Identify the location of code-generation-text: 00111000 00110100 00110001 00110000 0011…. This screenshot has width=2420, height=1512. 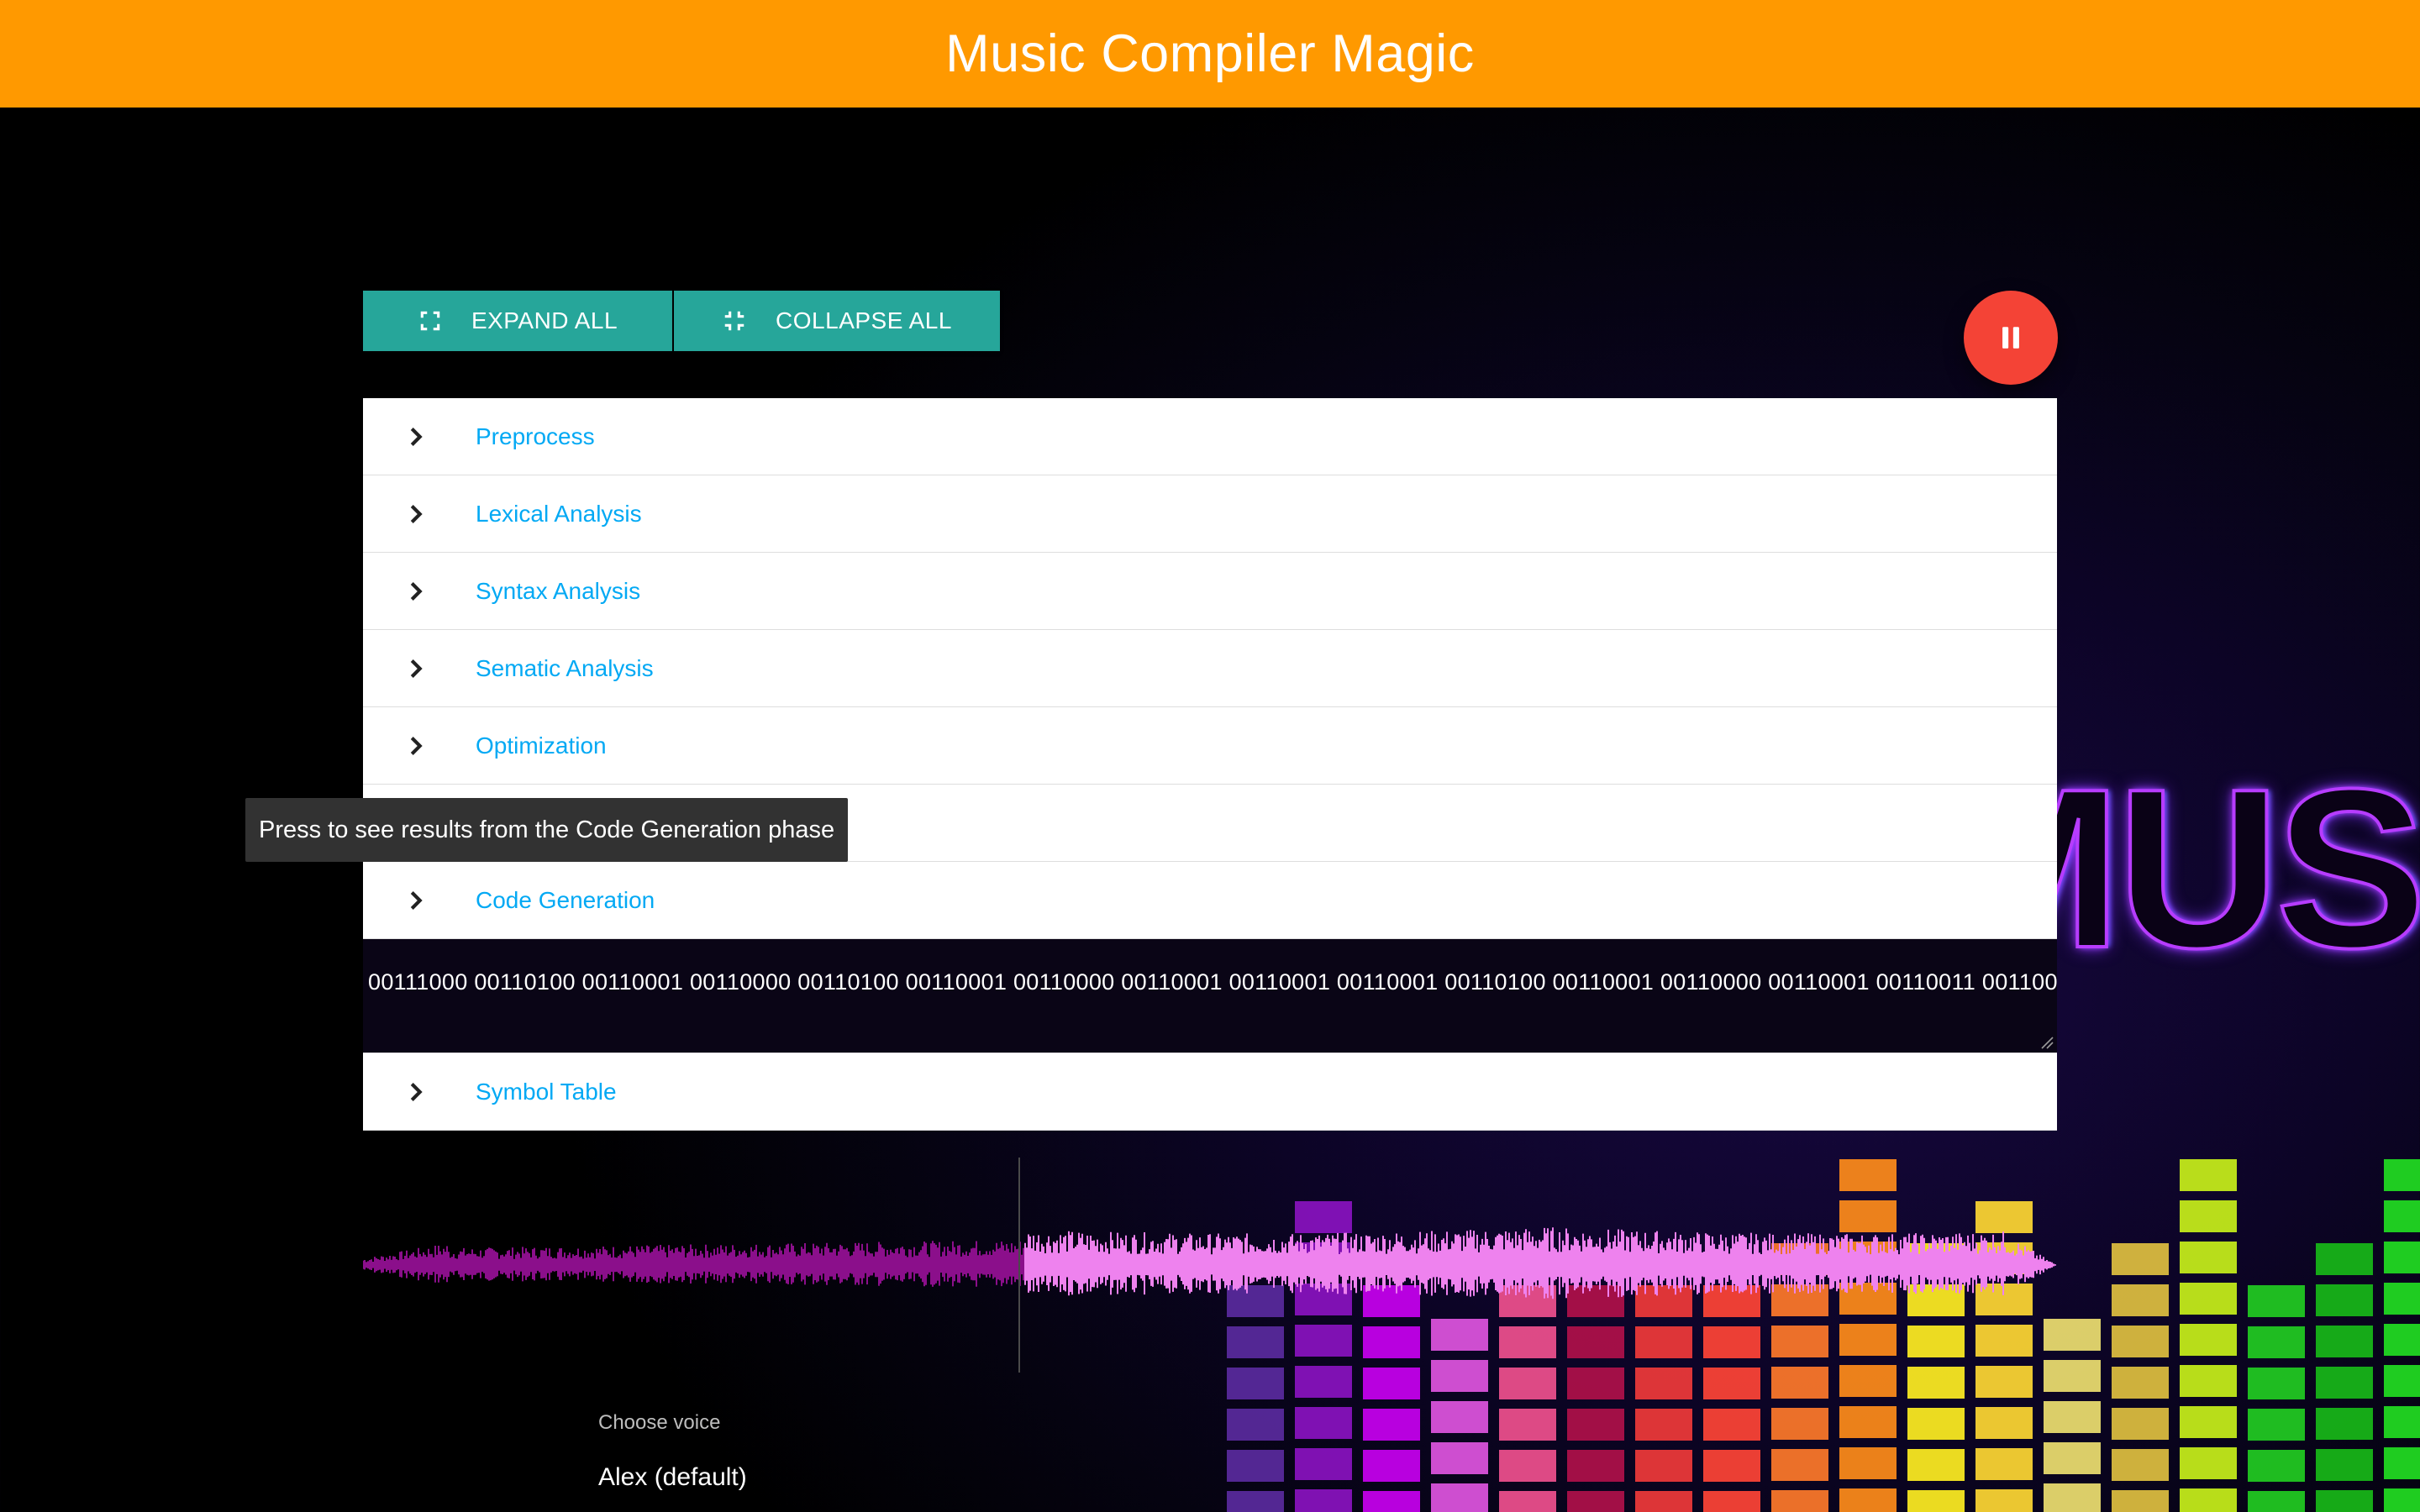
(1212, 982).